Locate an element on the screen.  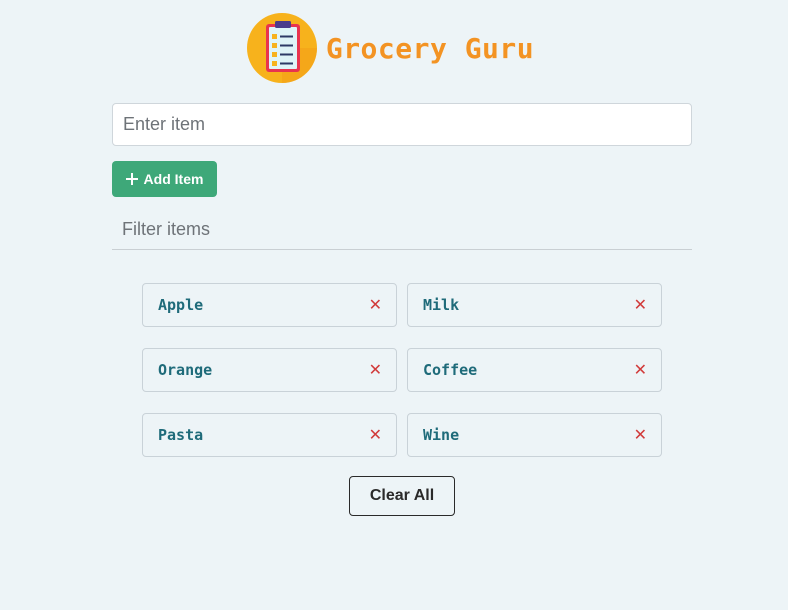
filter-input is located at coordinates (402, 230).